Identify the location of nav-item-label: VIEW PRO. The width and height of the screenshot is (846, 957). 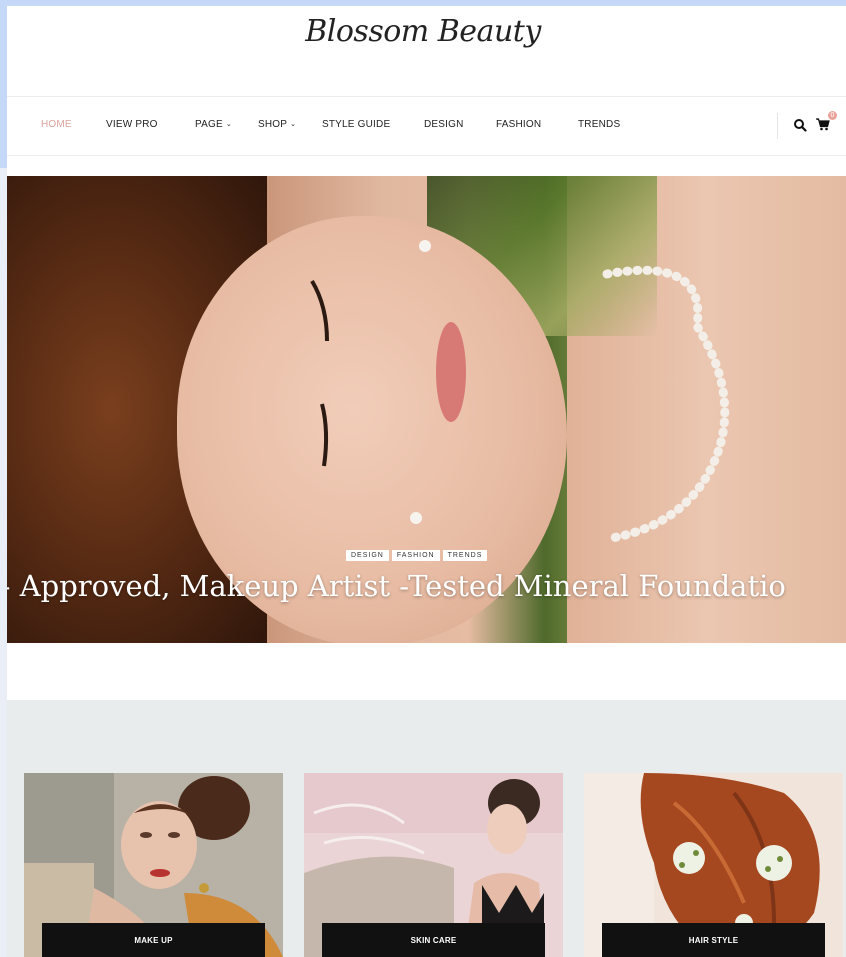
(132, 124).